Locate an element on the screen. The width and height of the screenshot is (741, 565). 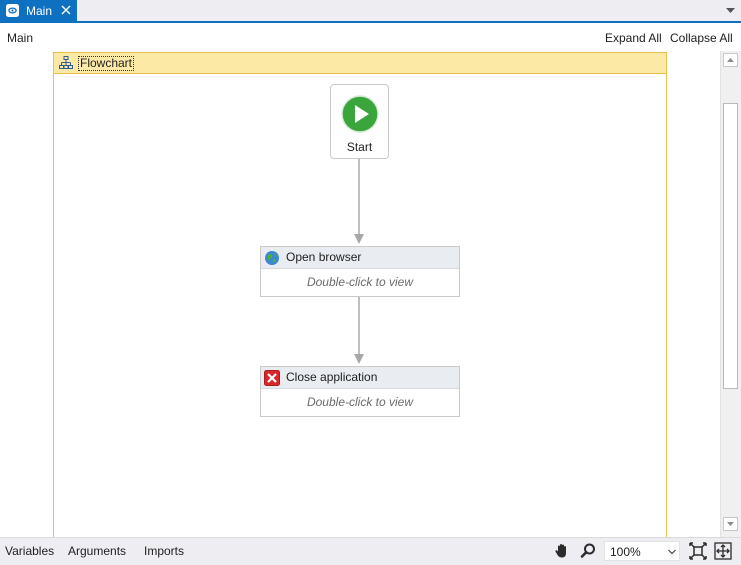
arrow-down-icon is located at coordinates (730, 524).